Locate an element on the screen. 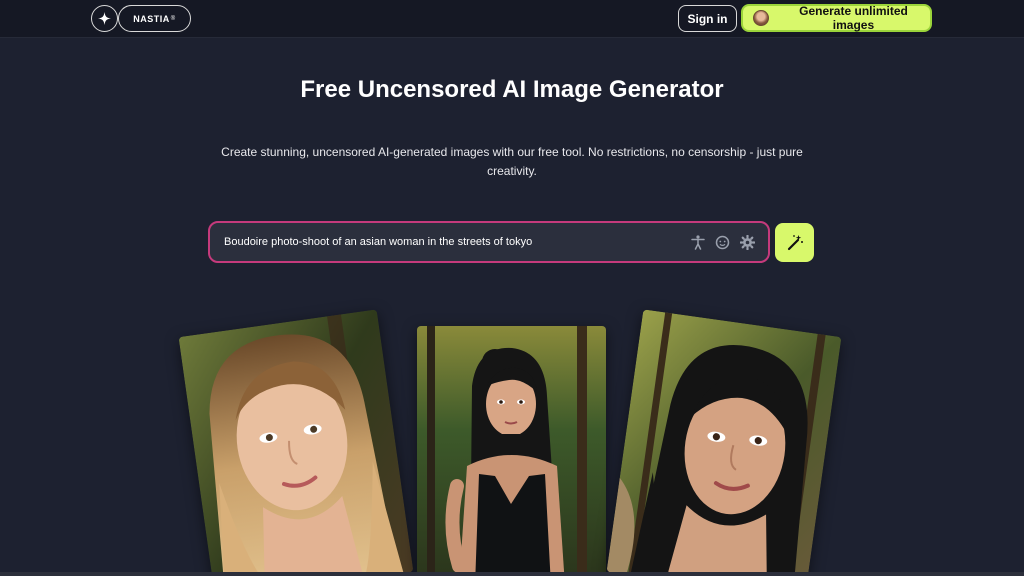 Image resolution: width=1024 pixels, height=576 pixels. generate-unlimited-label: Generate unlimited images is located at coordinates (853, 18).